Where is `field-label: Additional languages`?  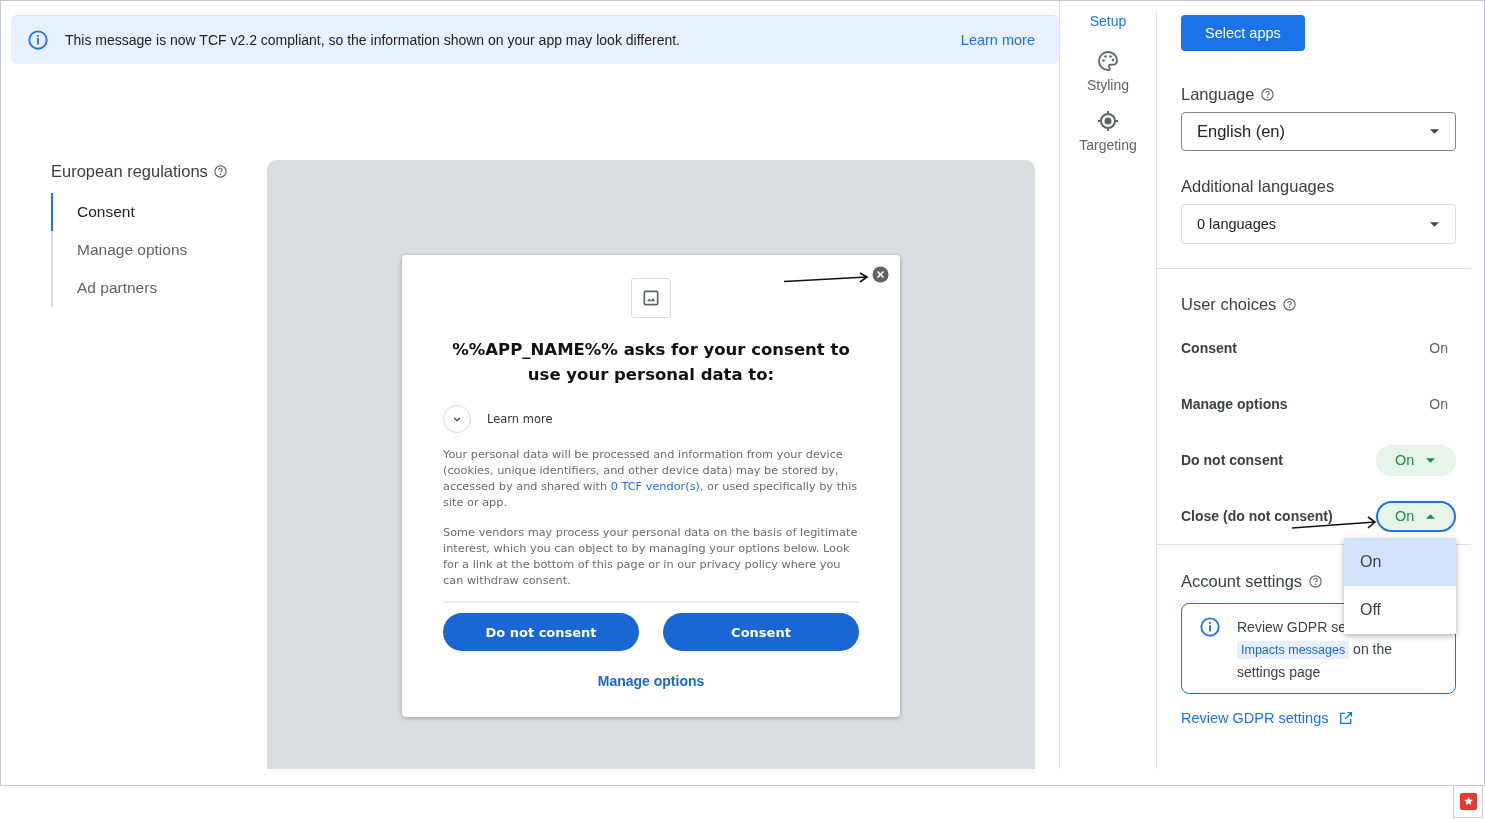 field-label: Additional languages is located at coordinates (1258, 186).